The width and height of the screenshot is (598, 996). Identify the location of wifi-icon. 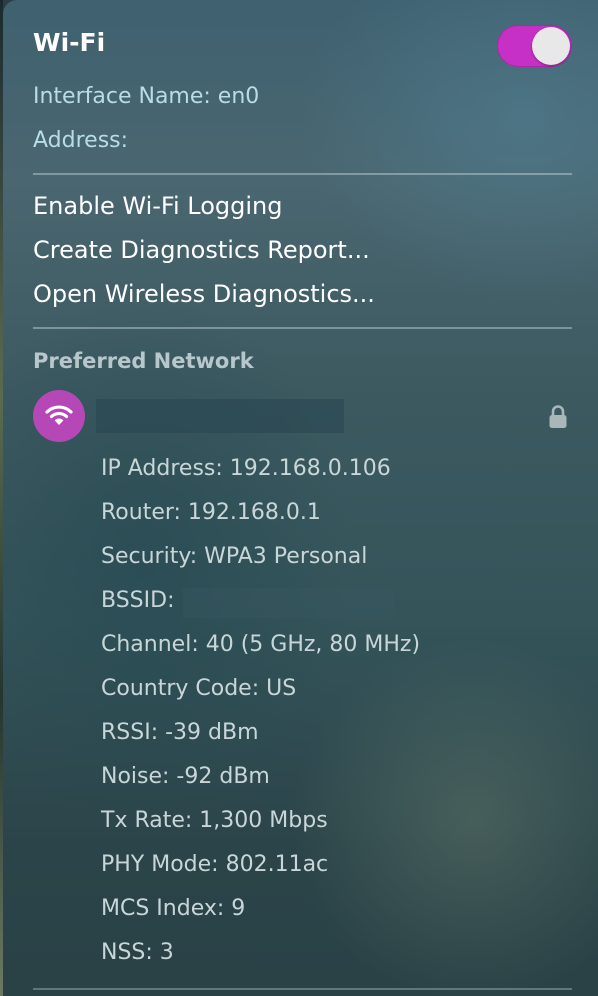
(59, 415).